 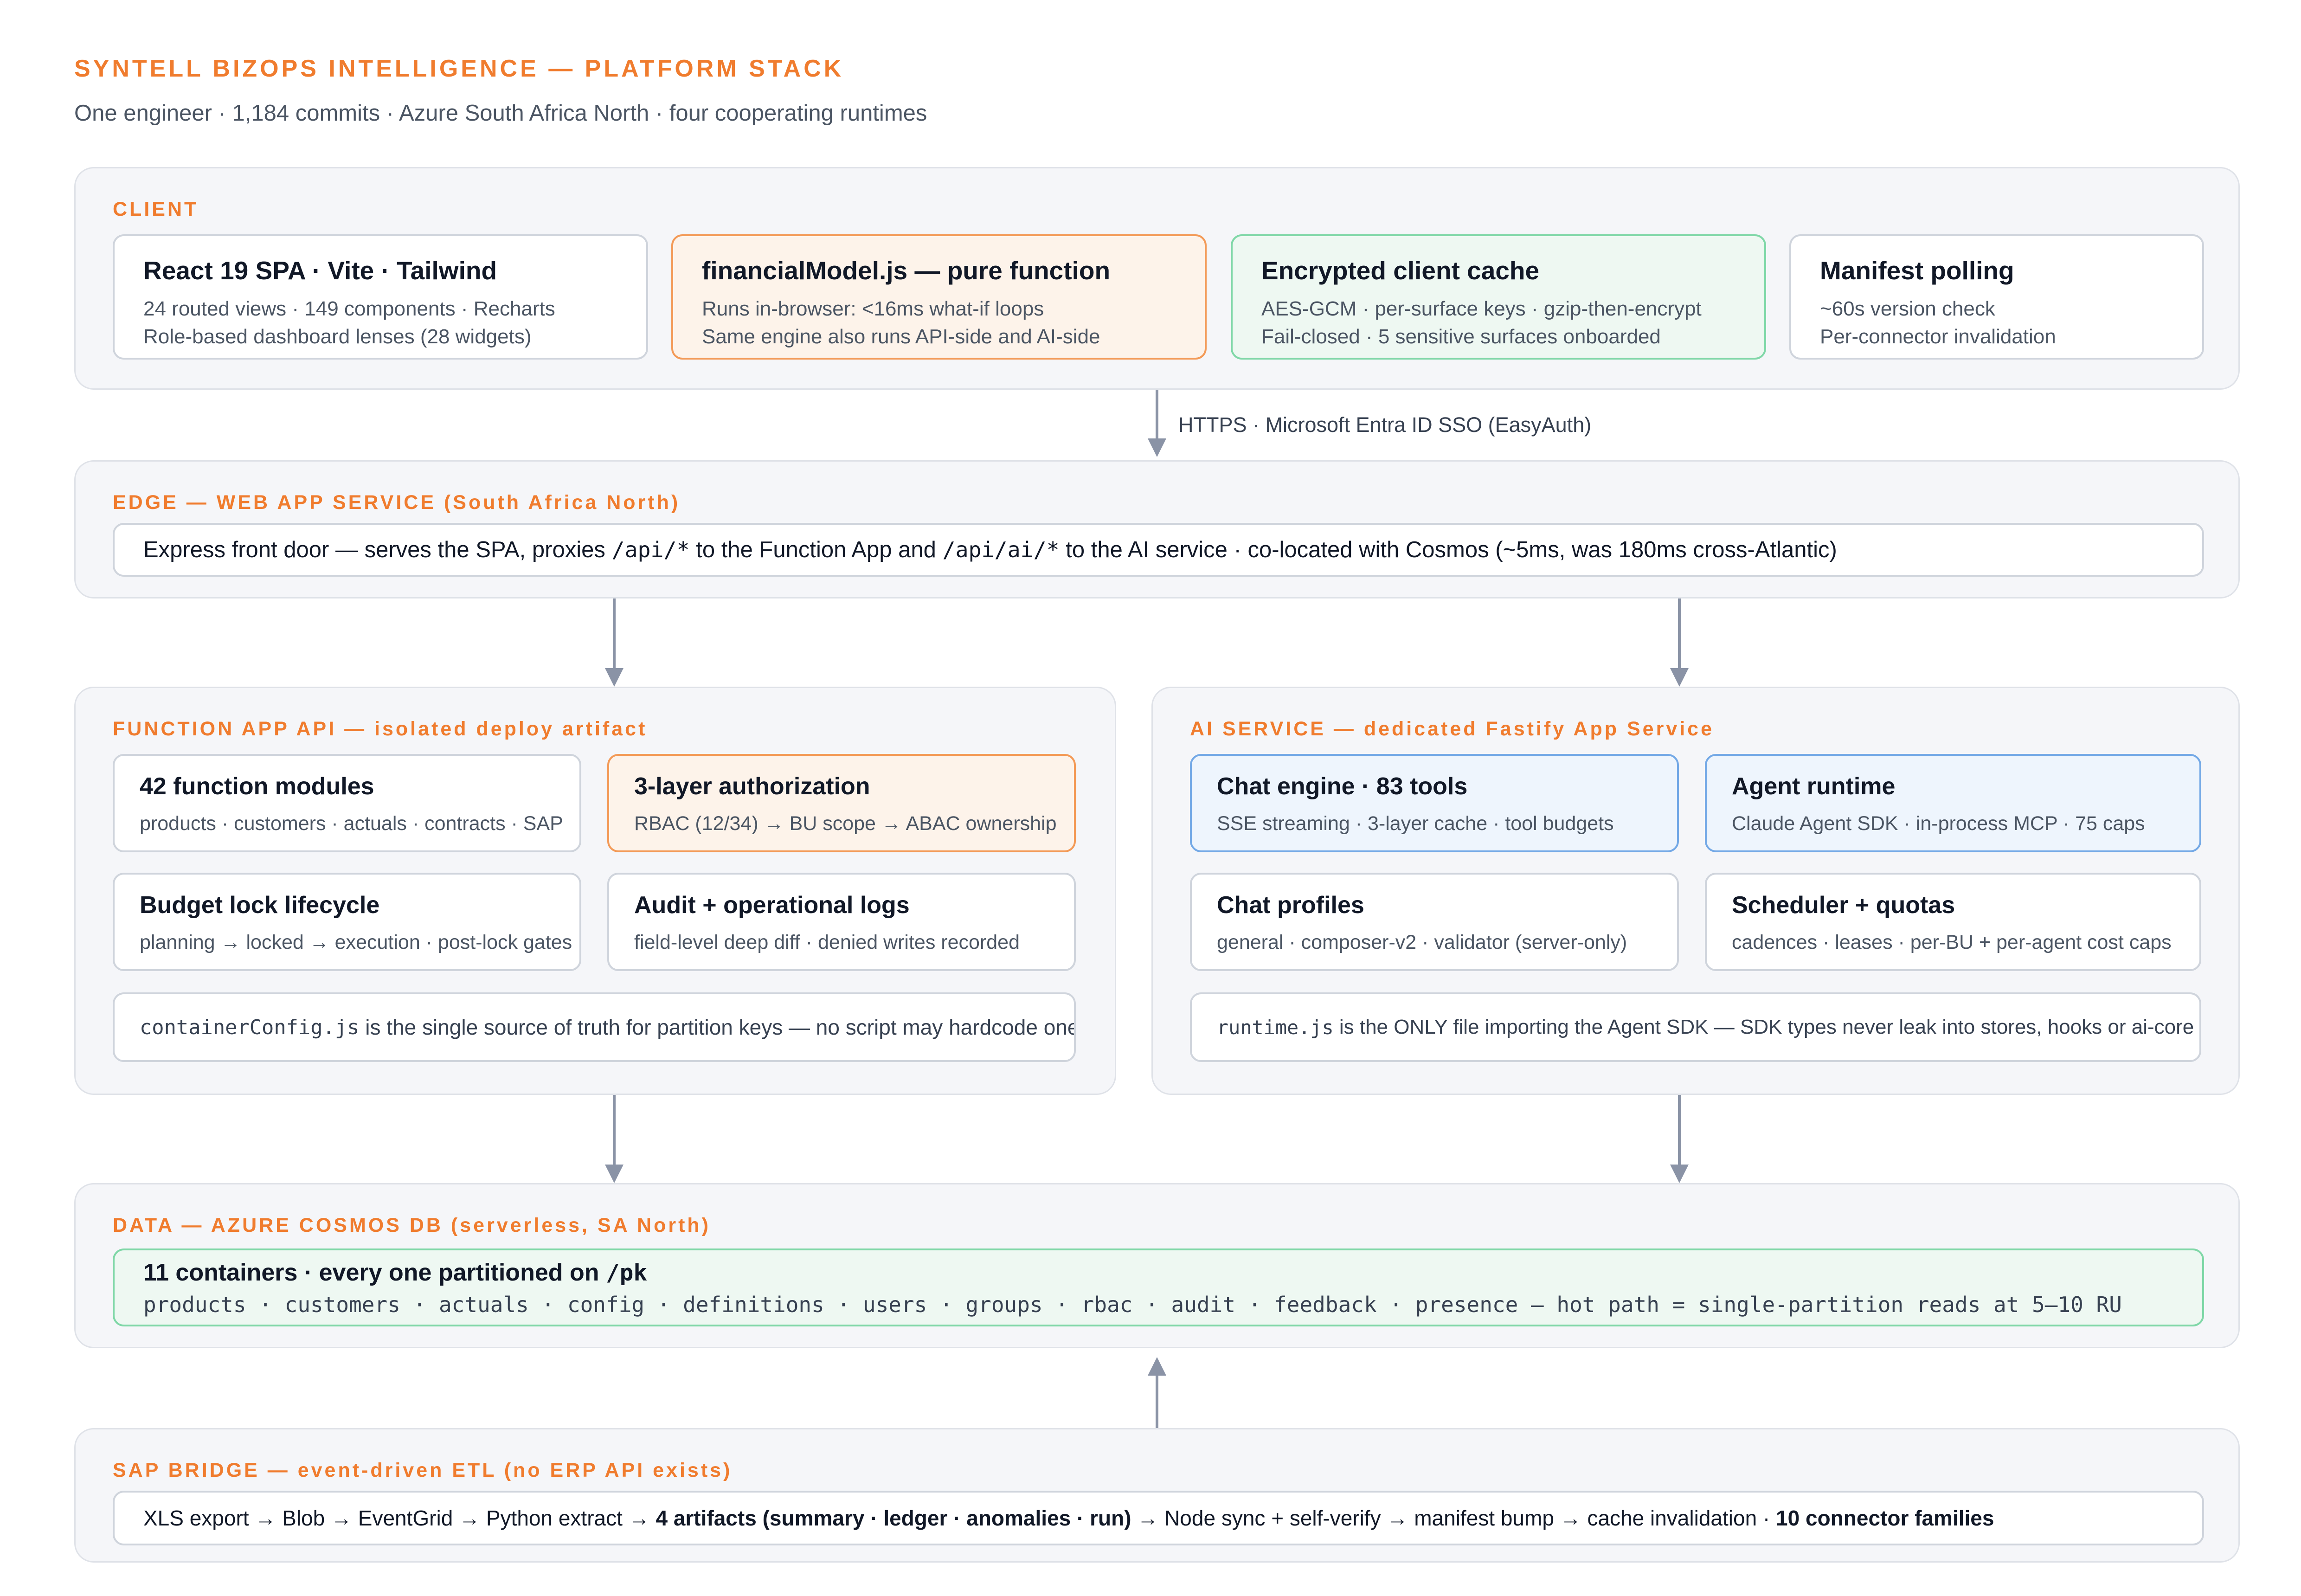 I want to click on card-line: RBAC (12/34) → BU scope → ABAC ownership, so click(x=846, y=824).